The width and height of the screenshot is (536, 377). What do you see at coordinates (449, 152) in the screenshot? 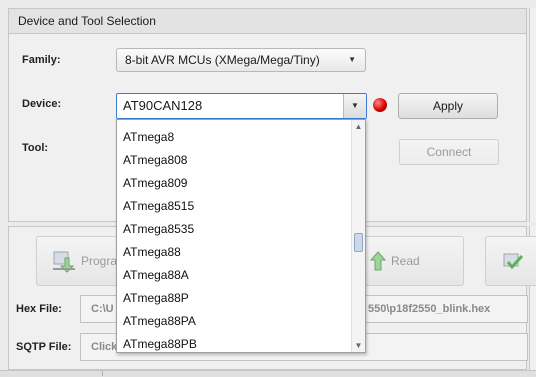
I see `connect-button: Connect` at bounding box center [449, 152].